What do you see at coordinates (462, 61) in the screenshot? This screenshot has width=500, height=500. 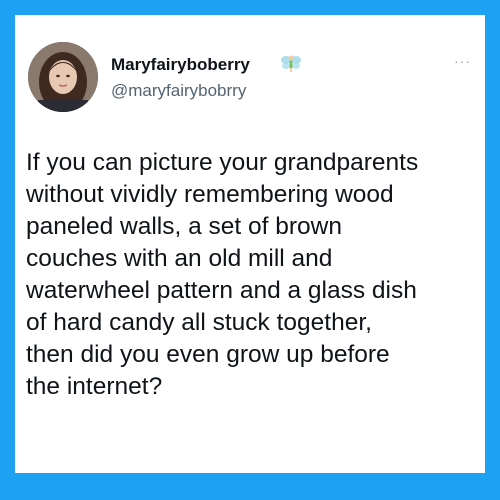 I see `more-options-icon: ···` at bounding box center [462, 61].